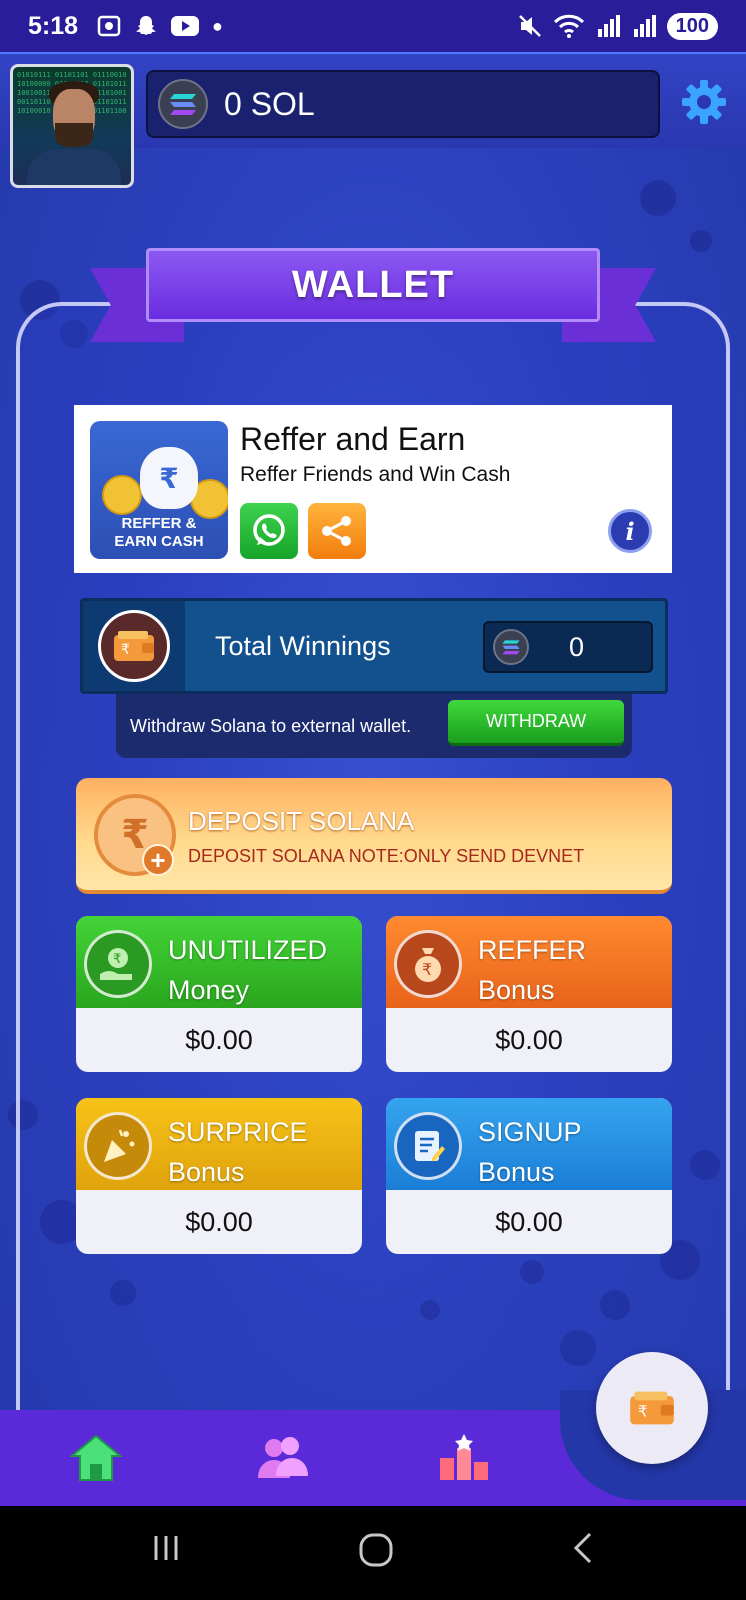 This screenshot has width=746, height=1600. Describe the element at coordinates (301, 821) in the screenshot. I see `deposit-title: DEPOSIT SOLANA` at that location.